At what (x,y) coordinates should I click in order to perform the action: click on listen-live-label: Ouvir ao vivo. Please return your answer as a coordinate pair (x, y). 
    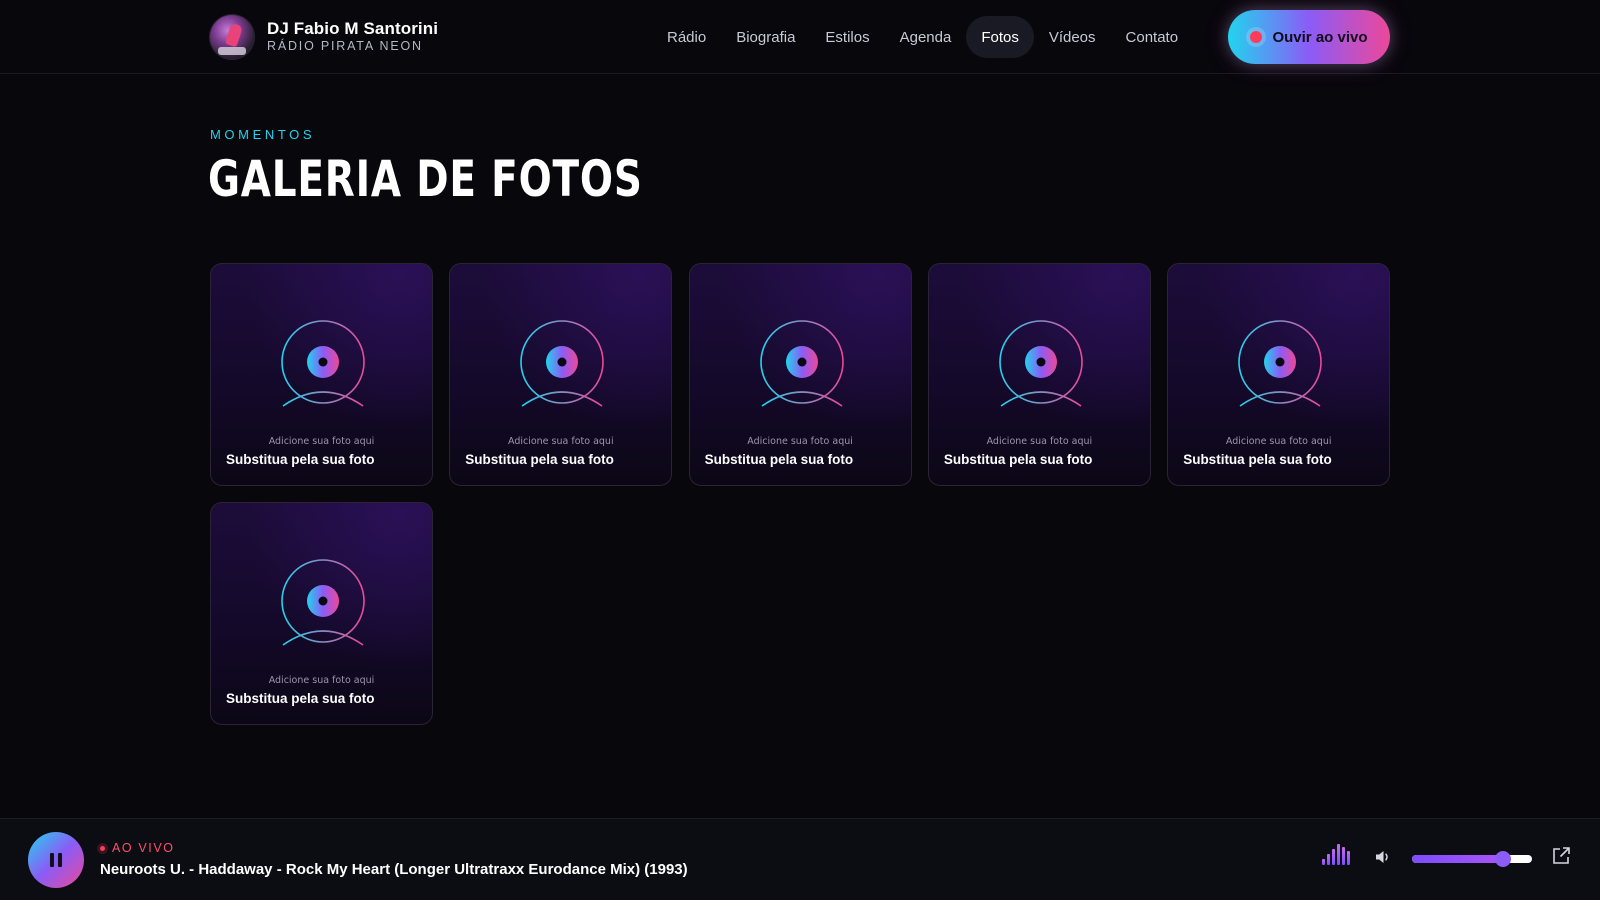
    Looking at the image, I should click on (1320, 37).